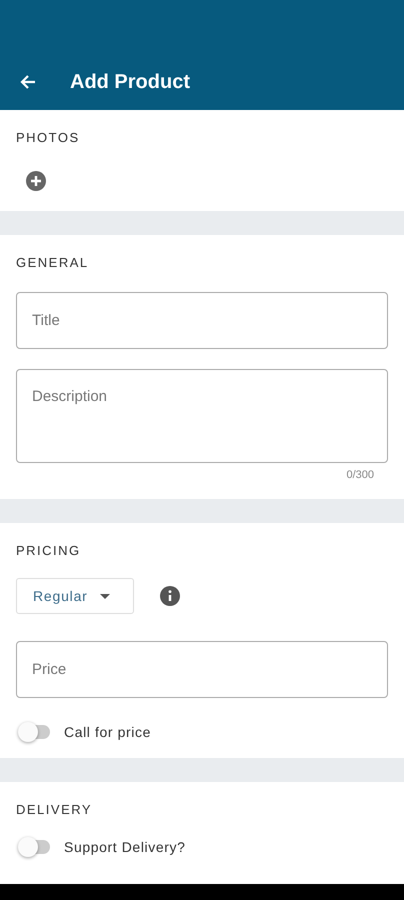 The height and width of the screenshot is (900, 404). Describe the element at coordinates (49, 550) in the screenshot. I see `section-heading: PRICING` at that location.